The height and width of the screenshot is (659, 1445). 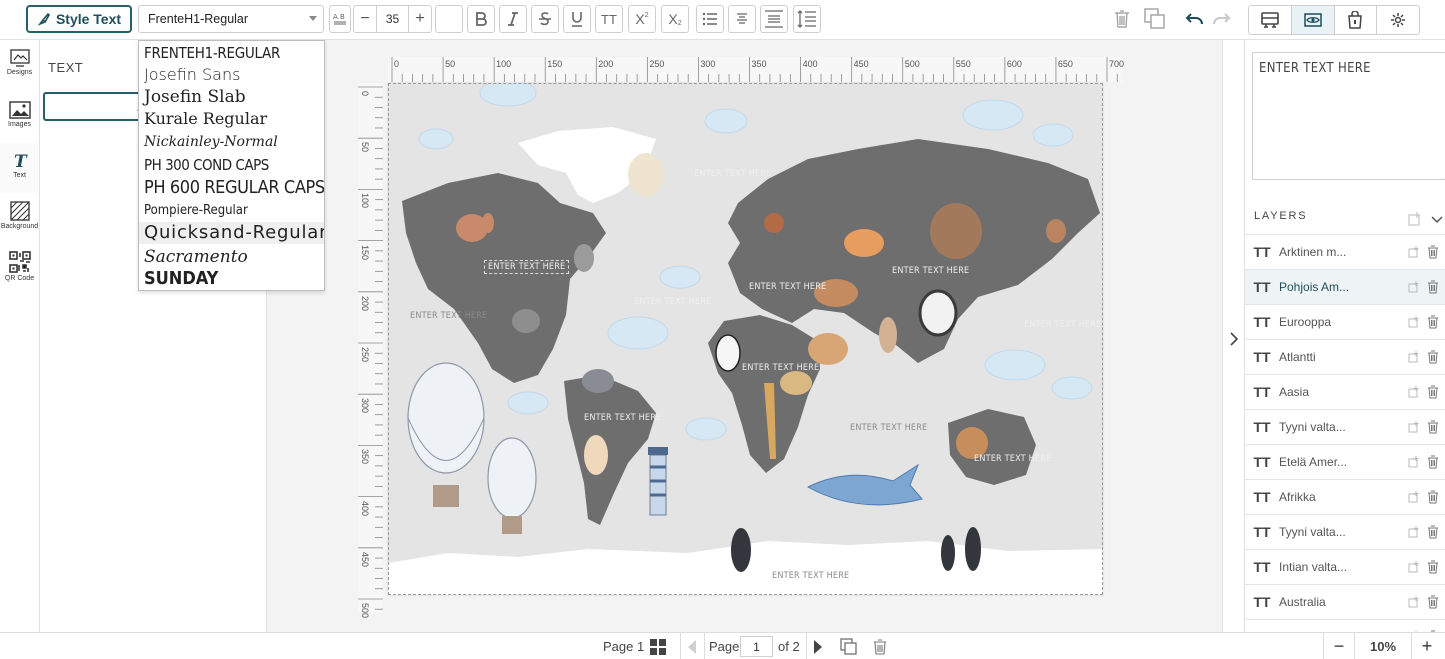 What do you see at coordinates (849, 646) in the screenshot?
I see `duplicate-page-button` at bounding box center [849, 646].